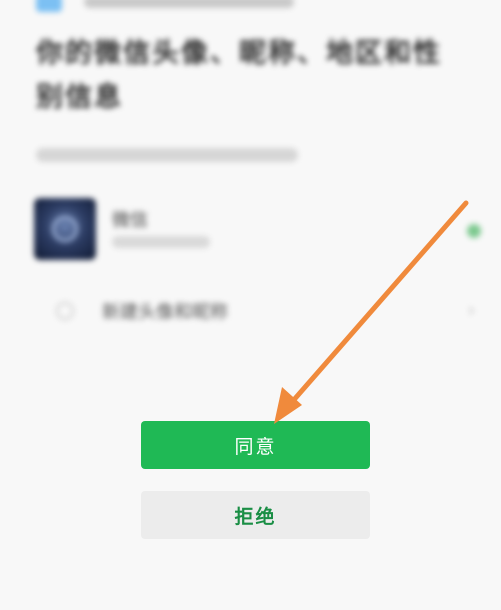 This screenshot has width=501, height=610. What do you see at coordinates (189, 4) in the screenshot?
I see `app-name-placeholder` at bounding box center [189, 4].